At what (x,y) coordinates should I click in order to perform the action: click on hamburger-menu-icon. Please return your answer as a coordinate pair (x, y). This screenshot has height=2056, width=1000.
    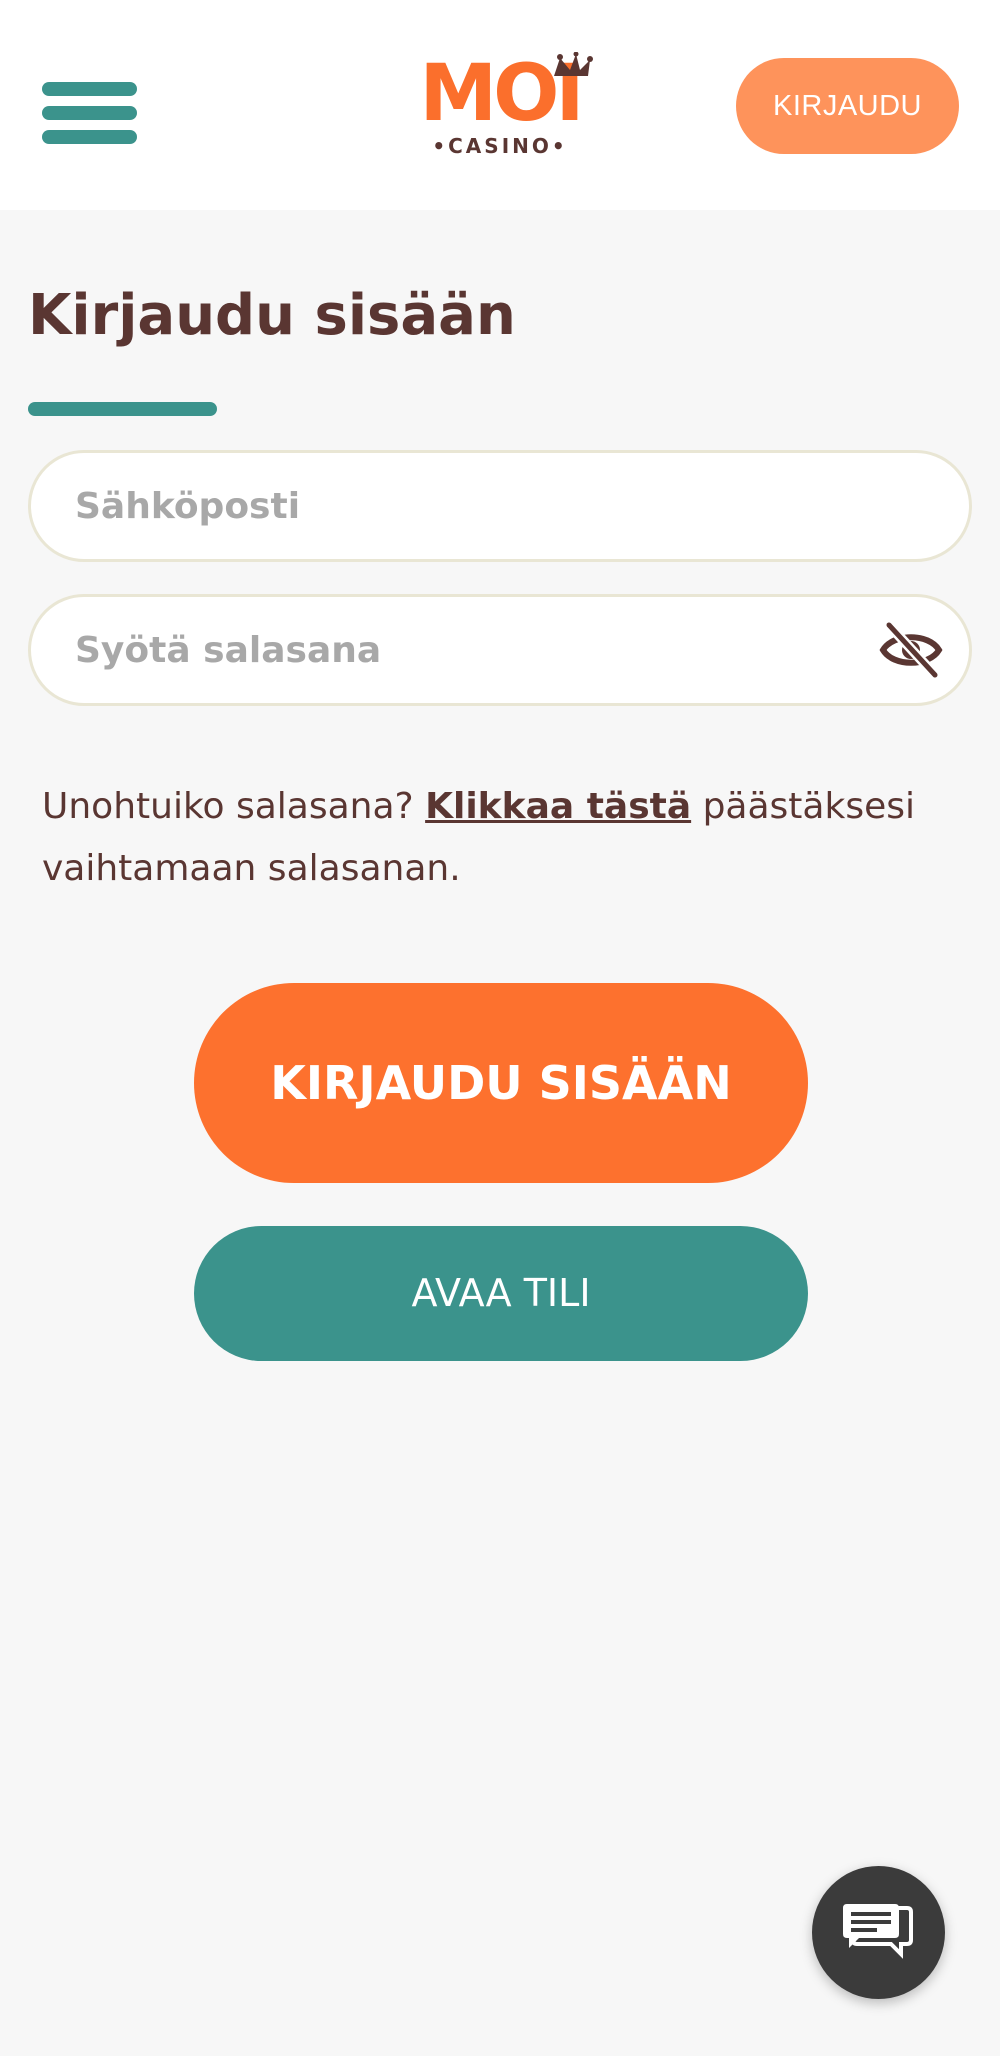
    Looking at the image, I should click on (89, 113).